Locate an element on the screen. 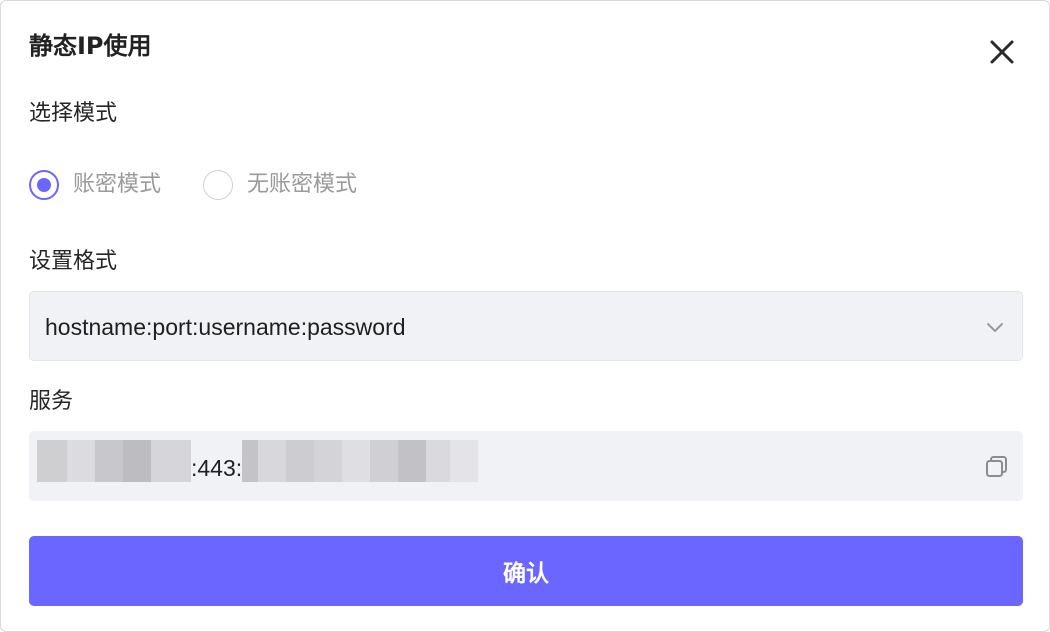 The image size is (1050, 632). confirm-button: 确认 is located at coordinates (526, 571).